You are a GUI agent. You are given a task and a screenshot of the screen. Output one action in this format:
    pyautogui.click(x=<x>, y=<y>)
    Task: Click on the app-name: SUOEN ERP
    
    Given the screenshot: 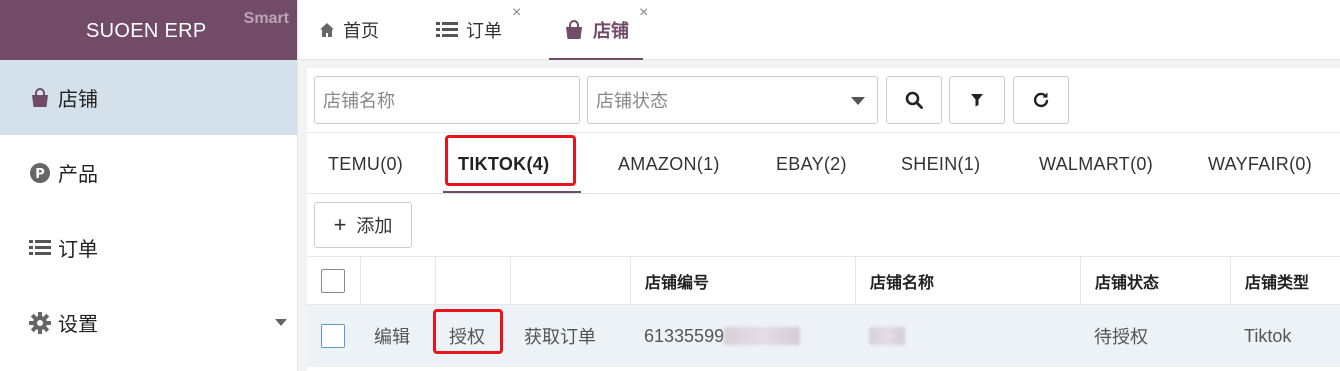 What is the action you would take?
    pyautogui.click(x=146, y=31)
    